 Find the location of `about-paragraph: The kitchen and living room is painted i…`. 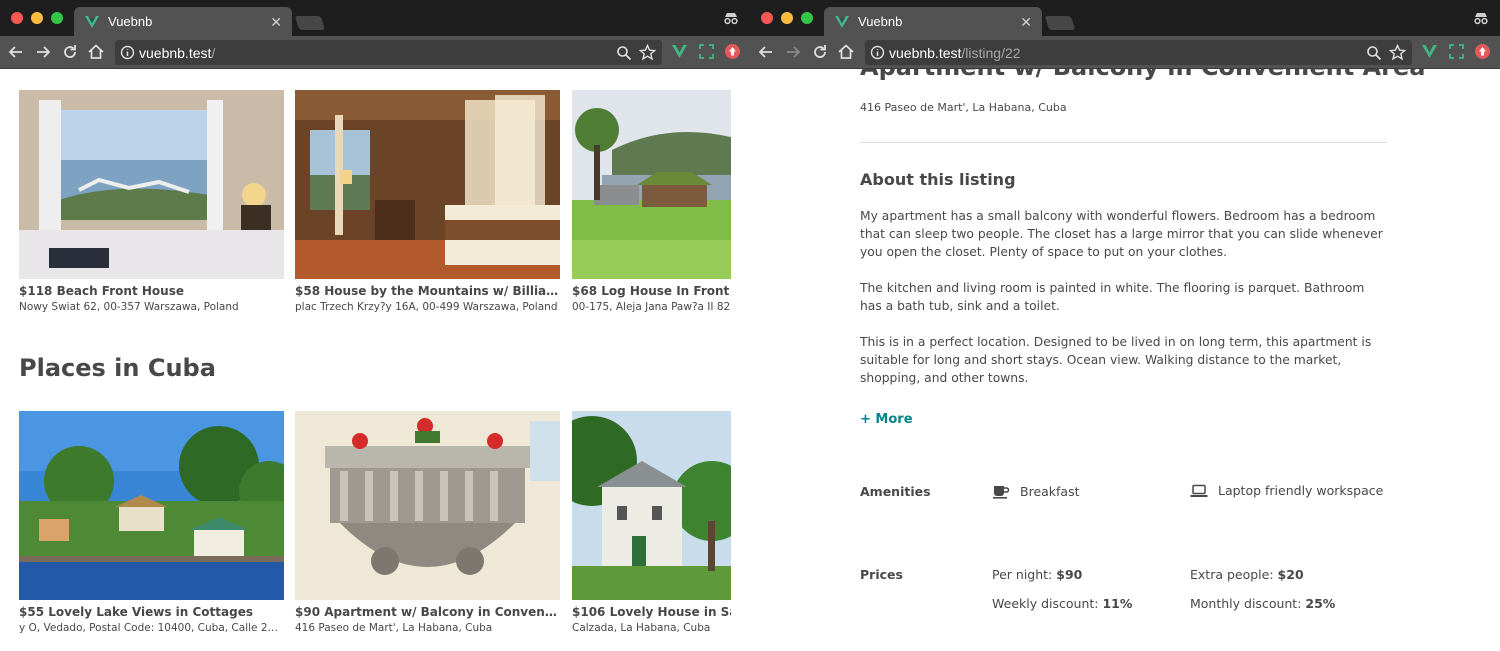

about-paragraph: The kitchen and living room is painted i… is located at coordinates (1112, 297).